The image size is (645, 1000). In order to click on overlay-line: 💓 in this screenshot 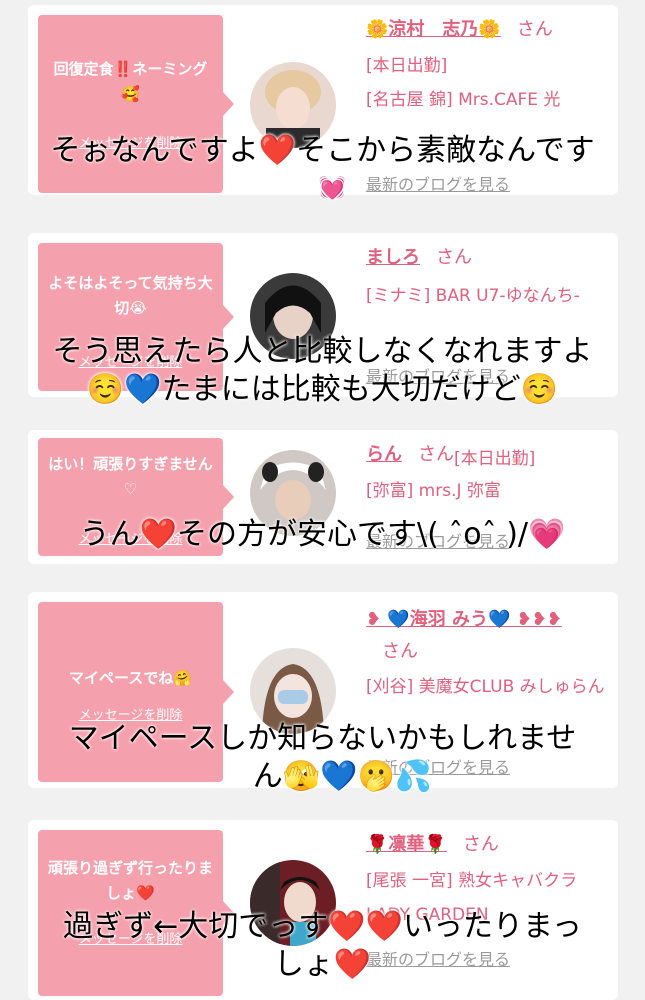, I will do `click(332, 188)`.